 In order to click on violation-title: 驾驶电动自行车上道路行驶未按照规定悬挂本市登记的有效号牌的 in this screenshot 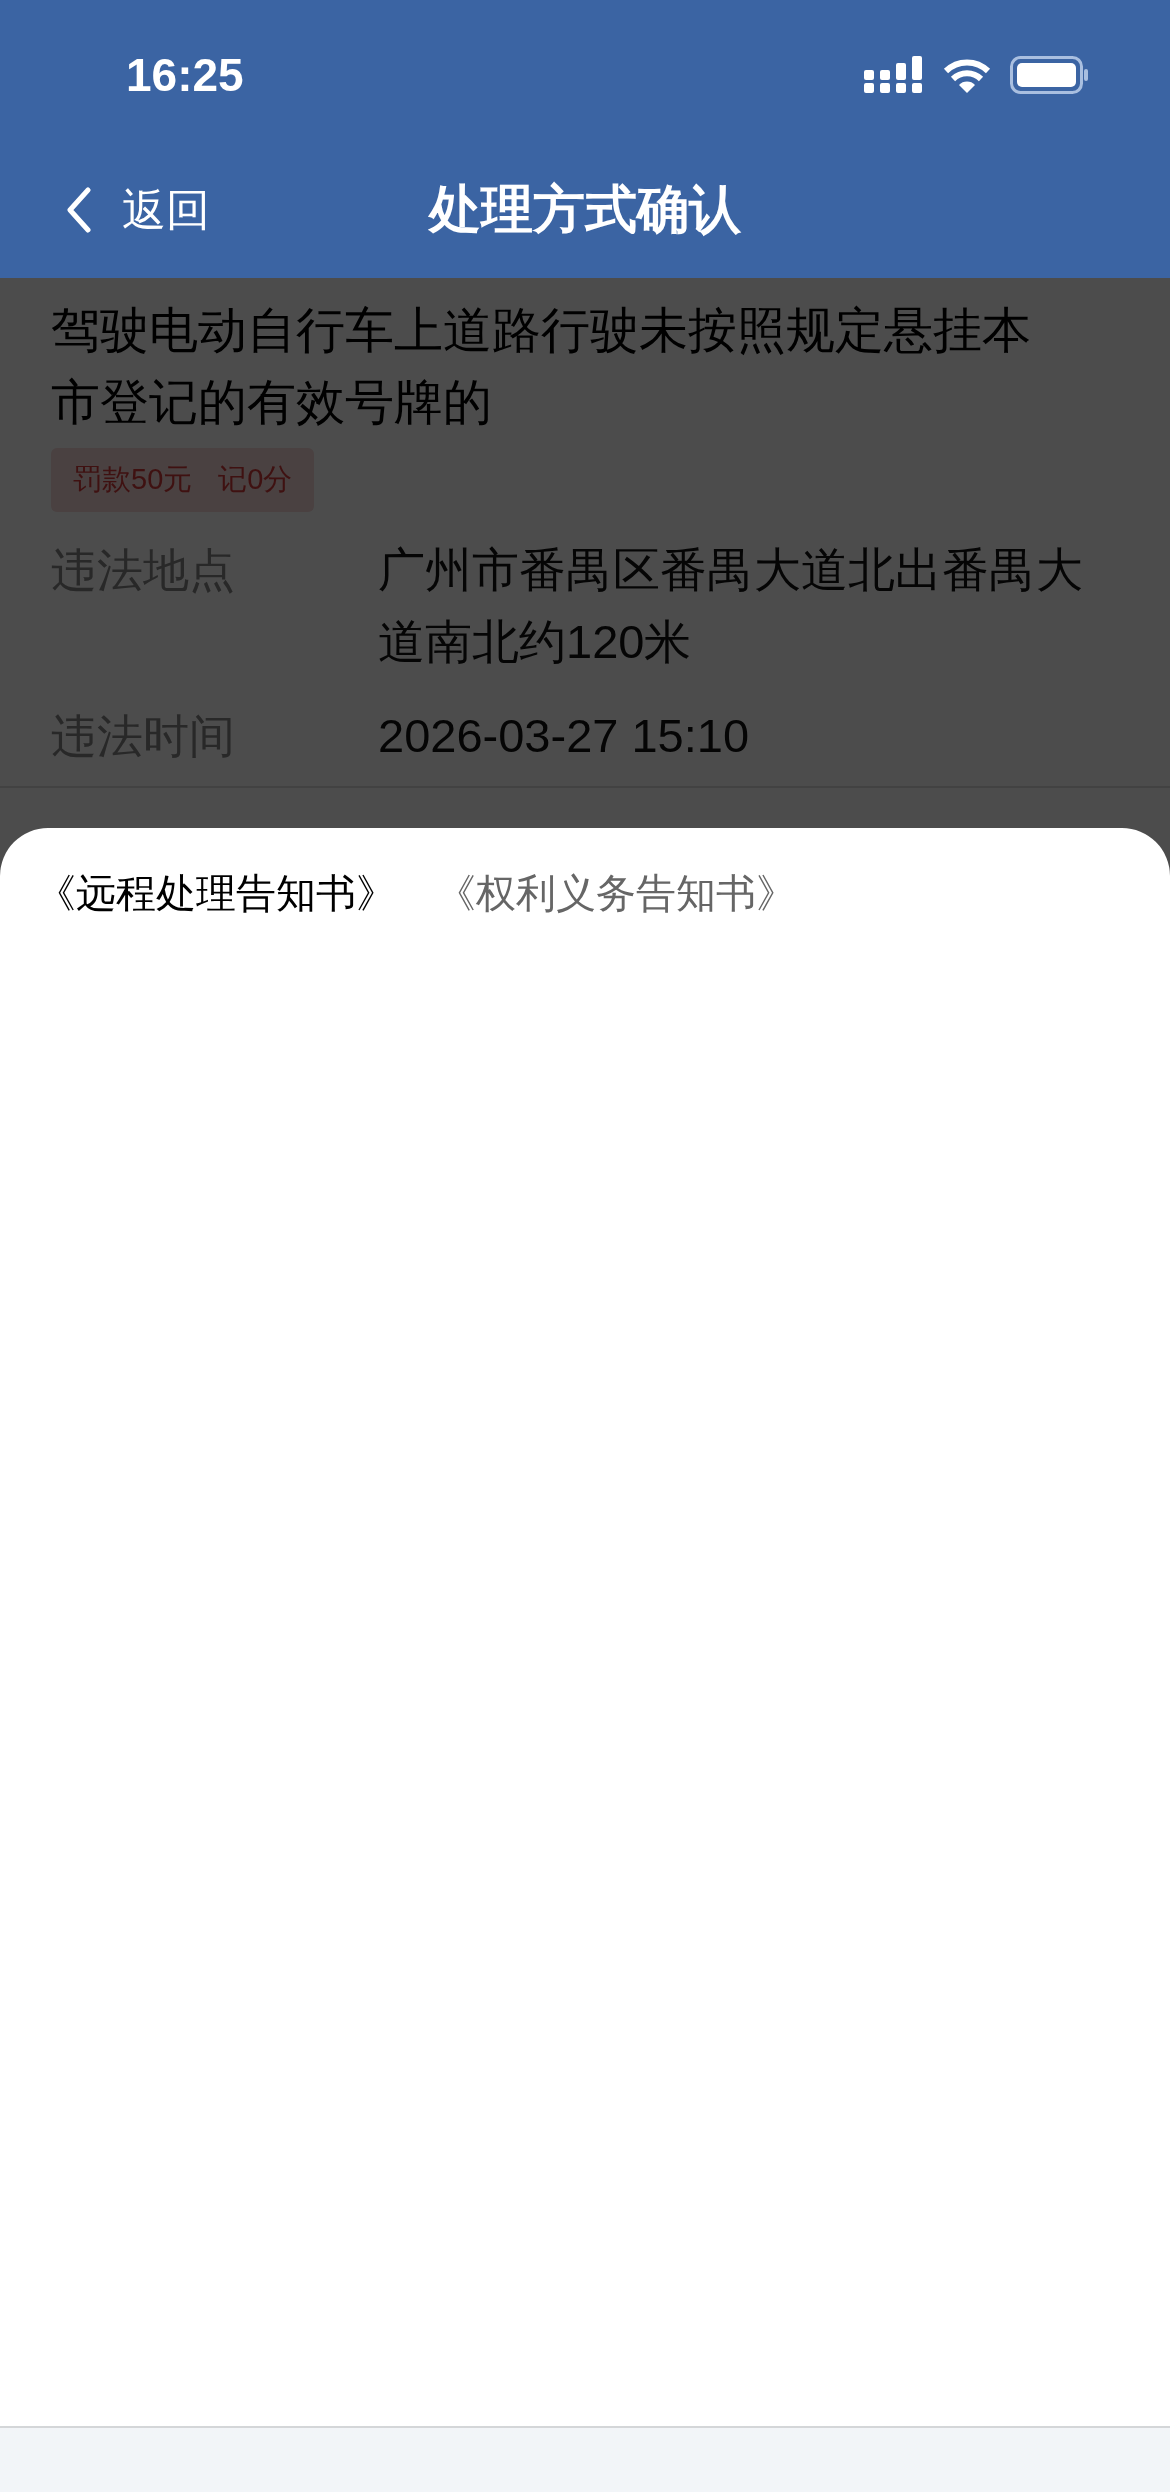, I will do `click(541, 366)`.